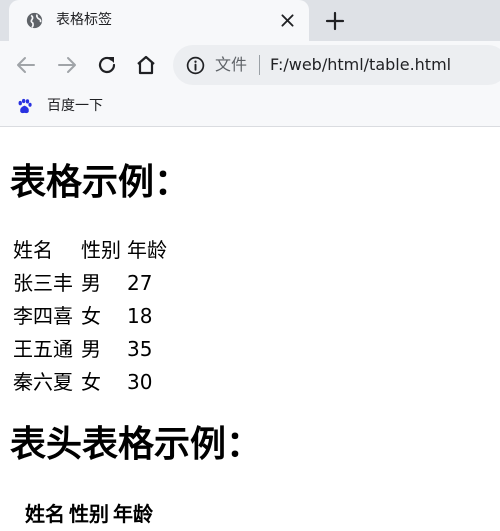 The image size is (500, 531). Describe the element at coordinates (231, 64) in the screenshot. I see `security-label: 文件` at that location.